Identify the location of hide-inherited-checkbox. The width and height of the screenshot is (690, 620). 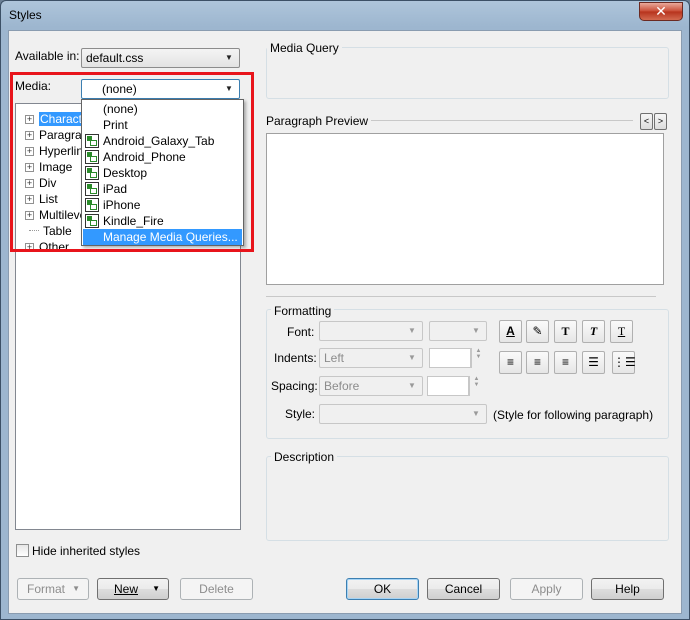
(22, 550).